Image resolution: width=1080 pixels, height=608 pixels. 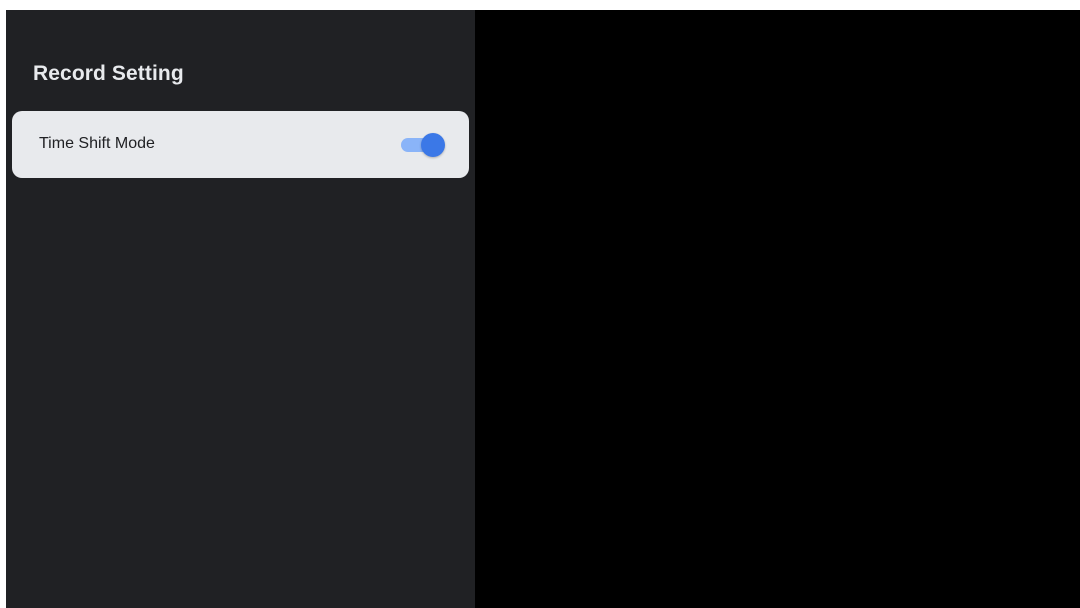 I want to click on toggle-knob, so click(x=433, y=145).